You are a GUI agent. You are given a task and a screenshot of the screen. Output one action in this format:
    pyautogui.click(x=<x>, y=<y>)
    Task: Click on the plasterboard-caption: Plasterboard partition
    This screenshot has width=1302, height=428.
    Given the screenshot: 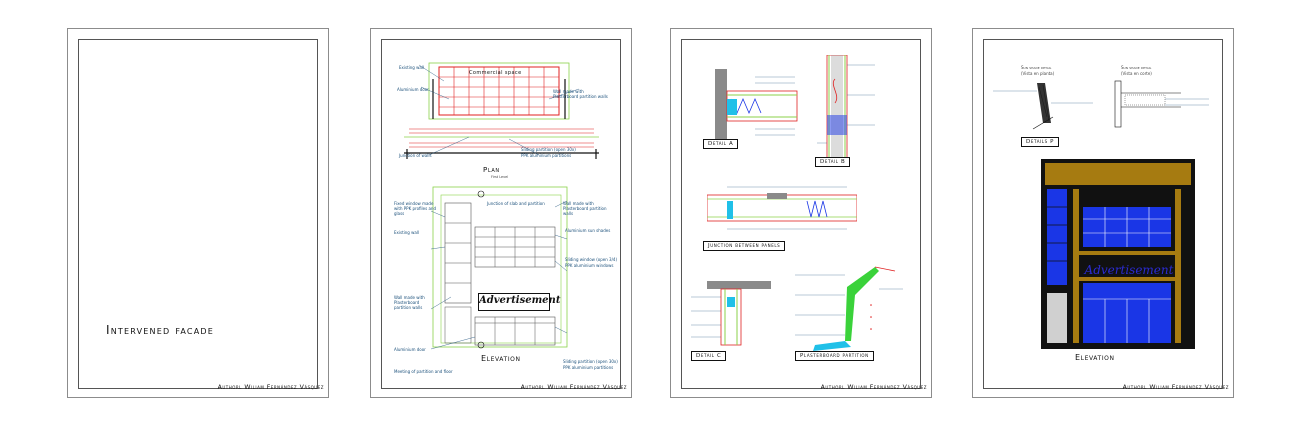 What is the action you would take?
    pyautogui.click(x=834, y=356)
    